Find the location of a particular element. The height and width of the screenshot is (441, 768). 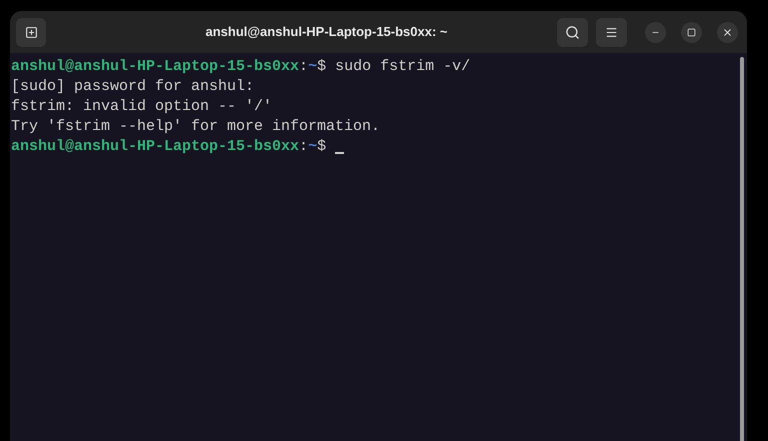

menu-button is located at coordinates (611, 32).